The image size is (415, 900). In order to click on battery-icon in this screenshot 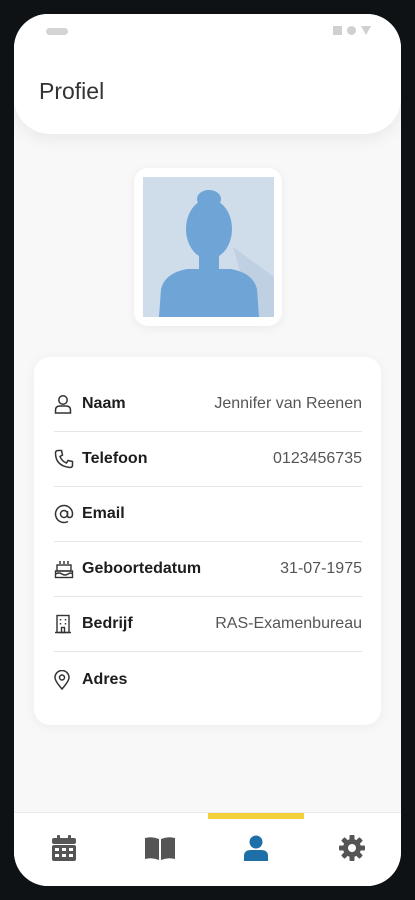, I will do `click(366, 30)`.